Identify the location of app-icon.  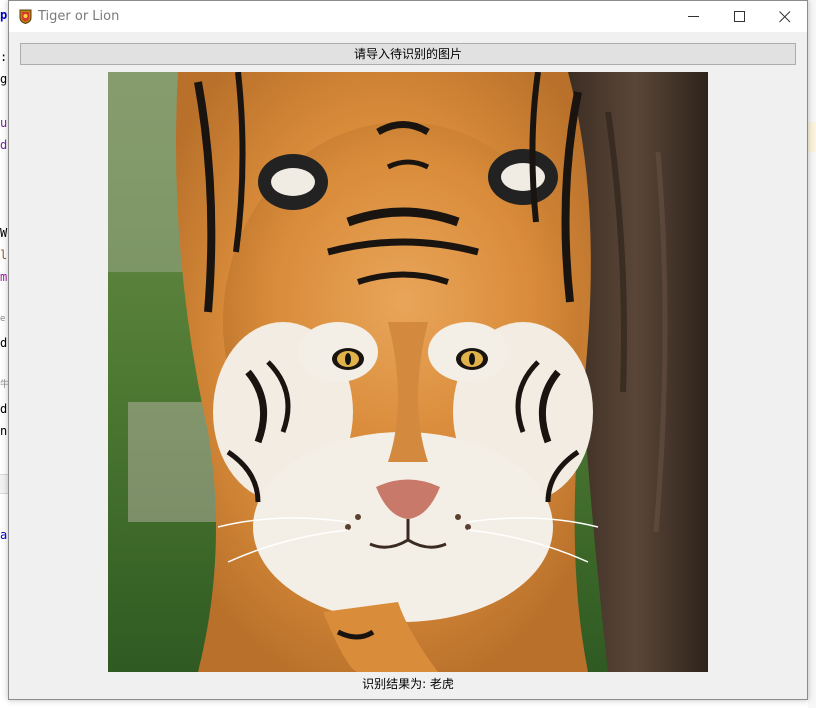
(25, 17).